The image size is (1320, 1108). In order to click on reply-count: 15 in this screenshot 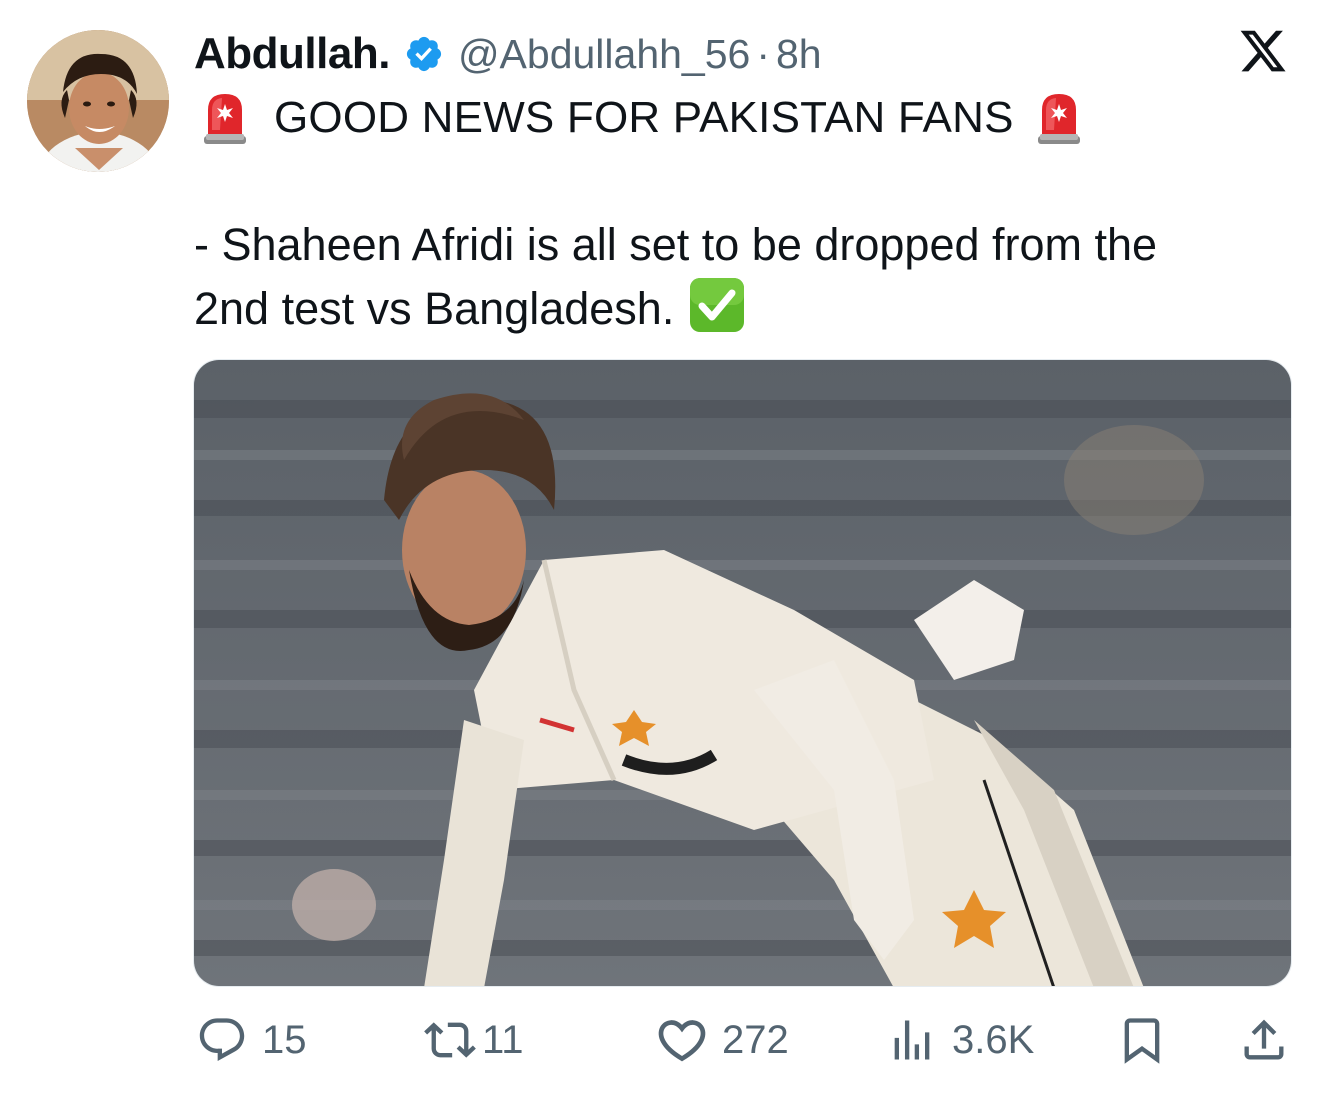, I will do `click(284, 1039)`.